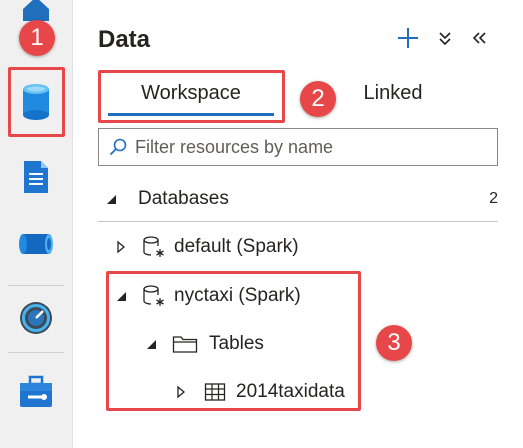 The height and width of the screenshot is (448, 523). I want to click on rail-integrate-button, so click(36, 244).